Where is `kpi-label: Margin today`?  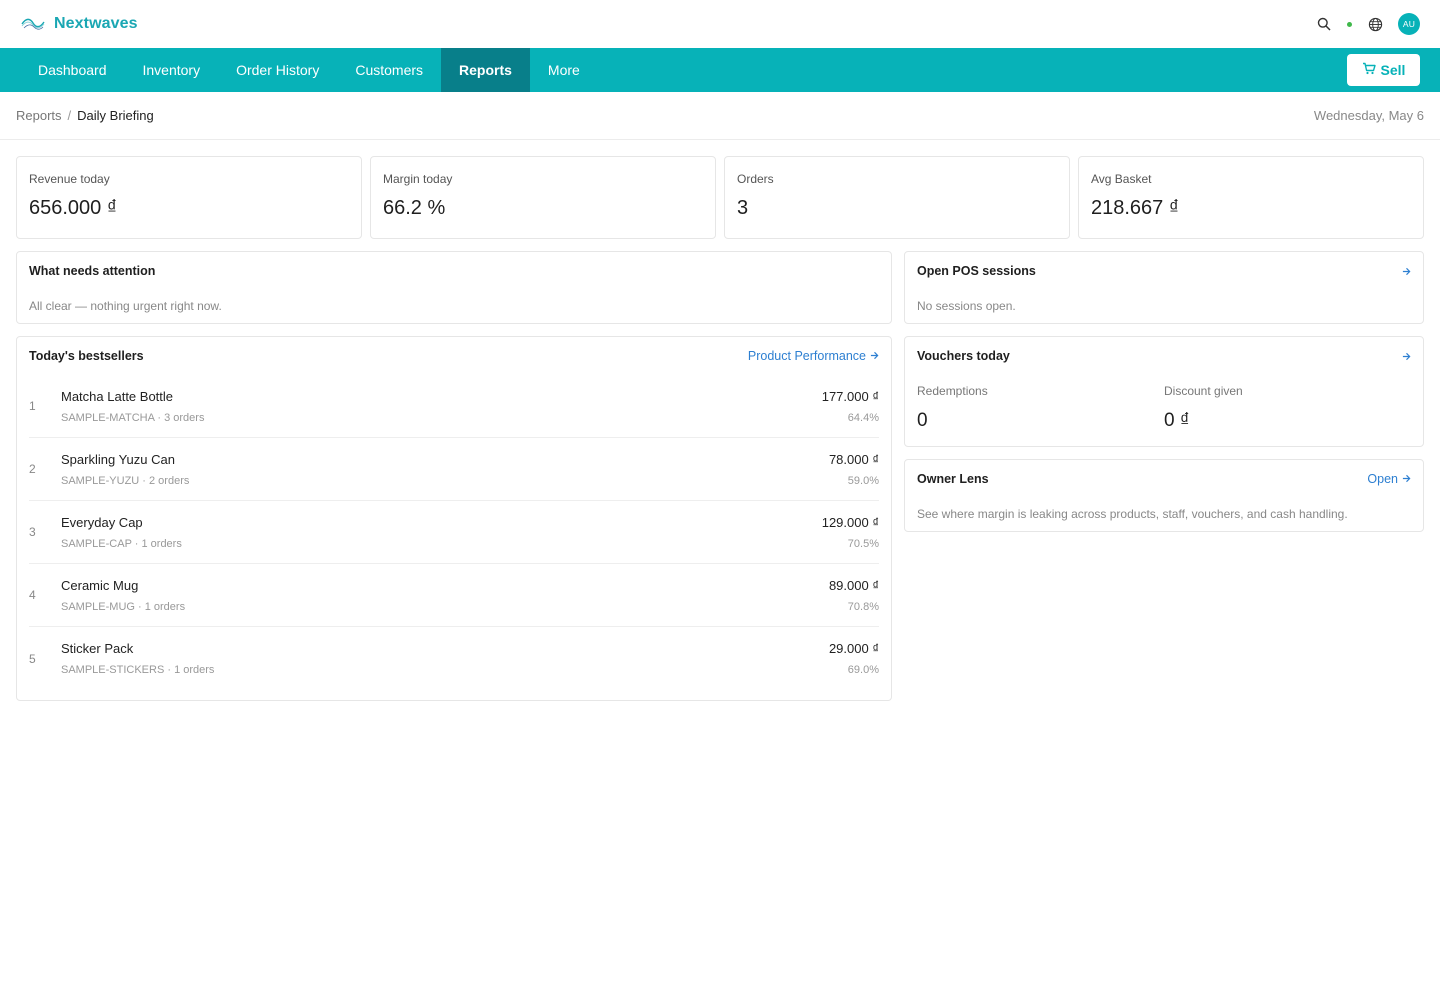
kpi-label: Margin today is located at coordinates (418, 179).